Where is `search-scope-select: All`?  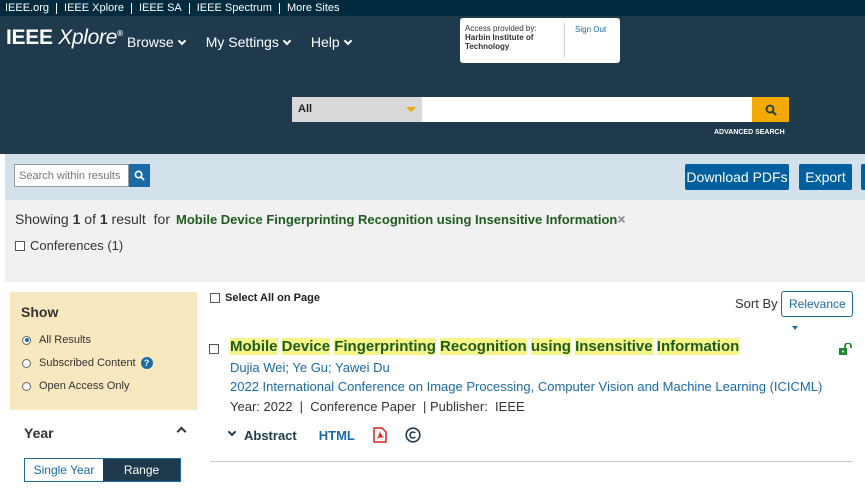 search-scope-select: All is located at coordinates (357, 109).